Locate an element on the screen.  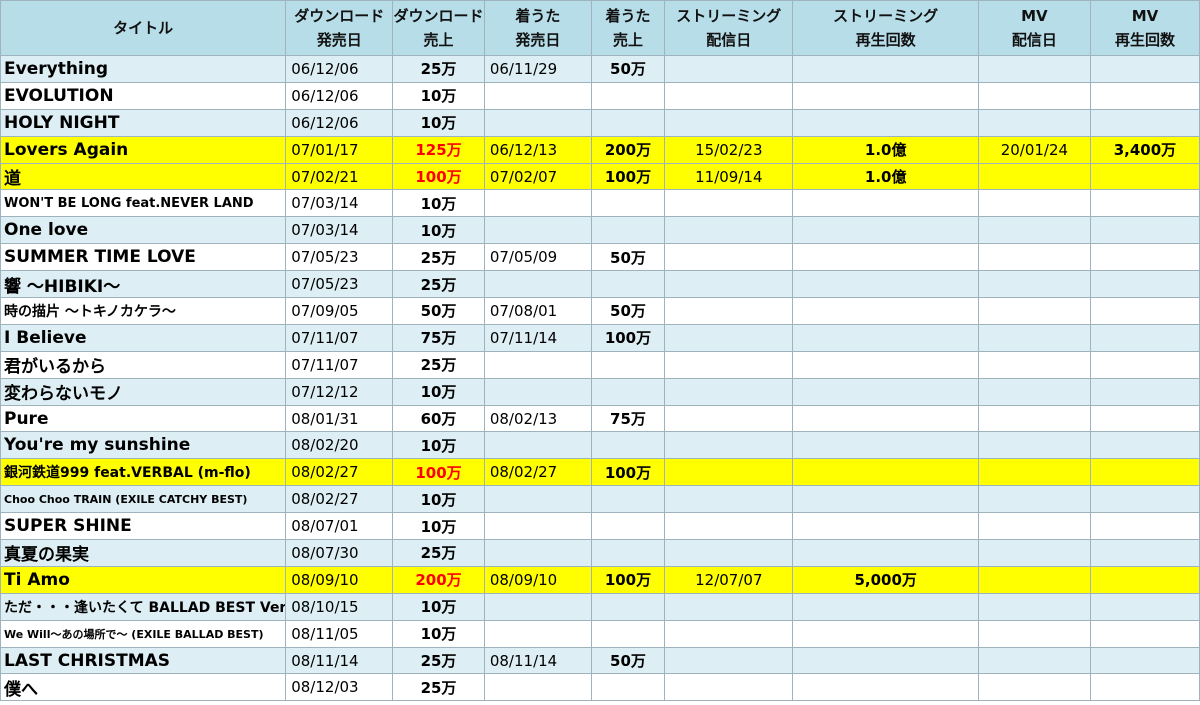
cell-title: HOLY NIGHT is located at coordinates (143, 122).